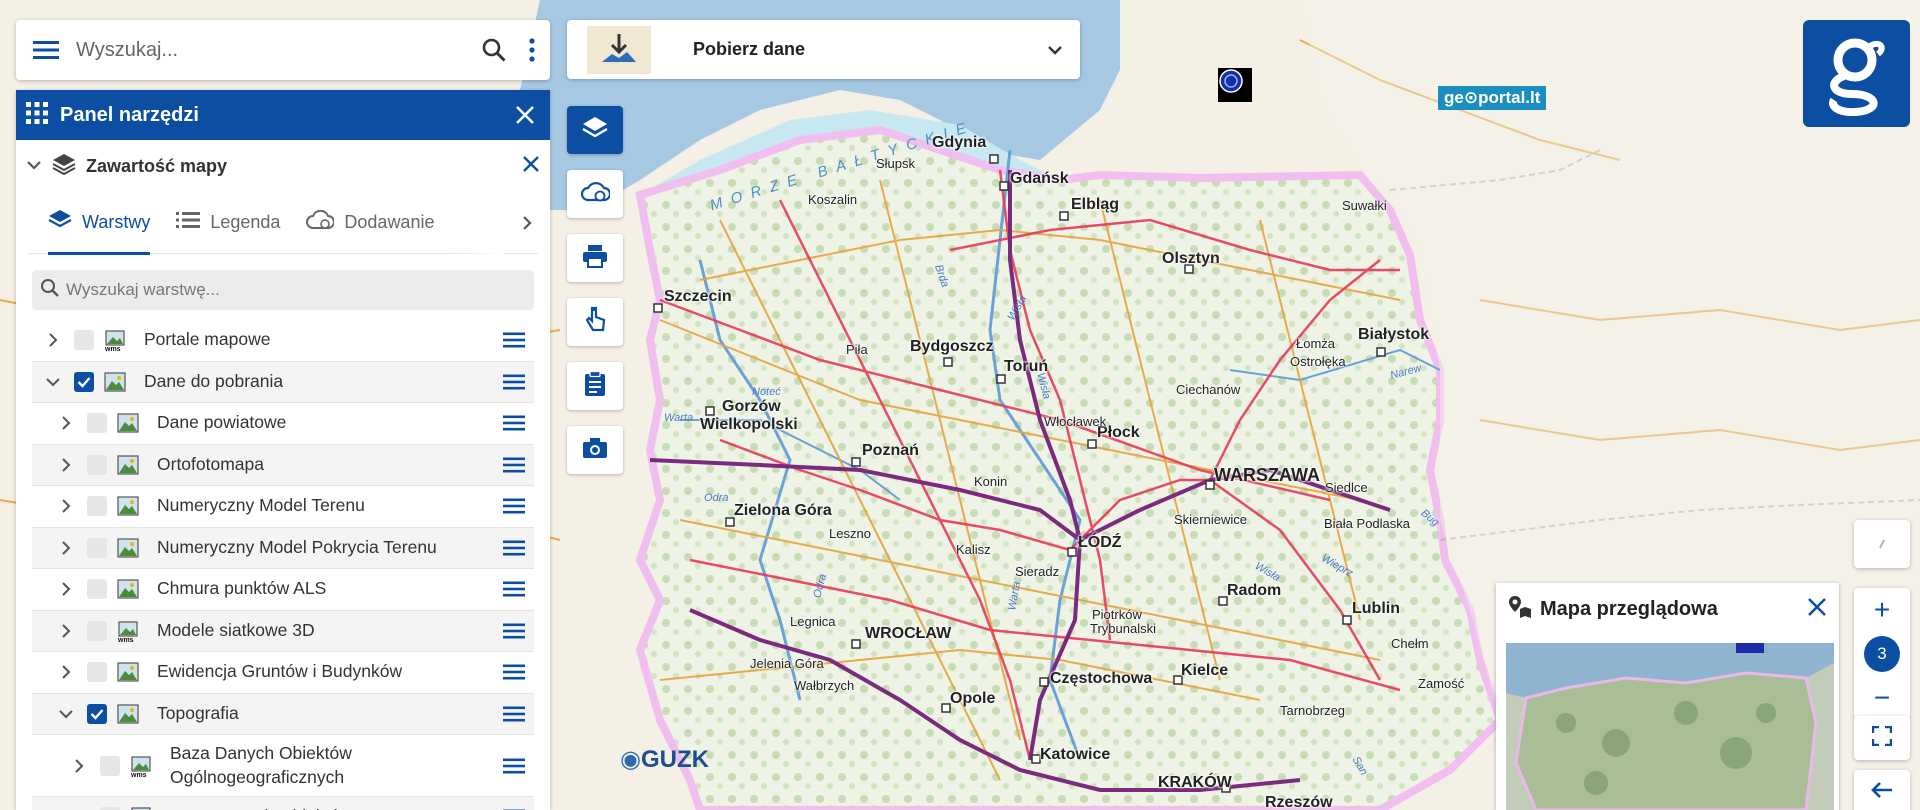 This screenshot has width=1920, height=810. Describe the element at coordinates (1520, 609) in the screenshot. I see `overview-map-icon` at that location.